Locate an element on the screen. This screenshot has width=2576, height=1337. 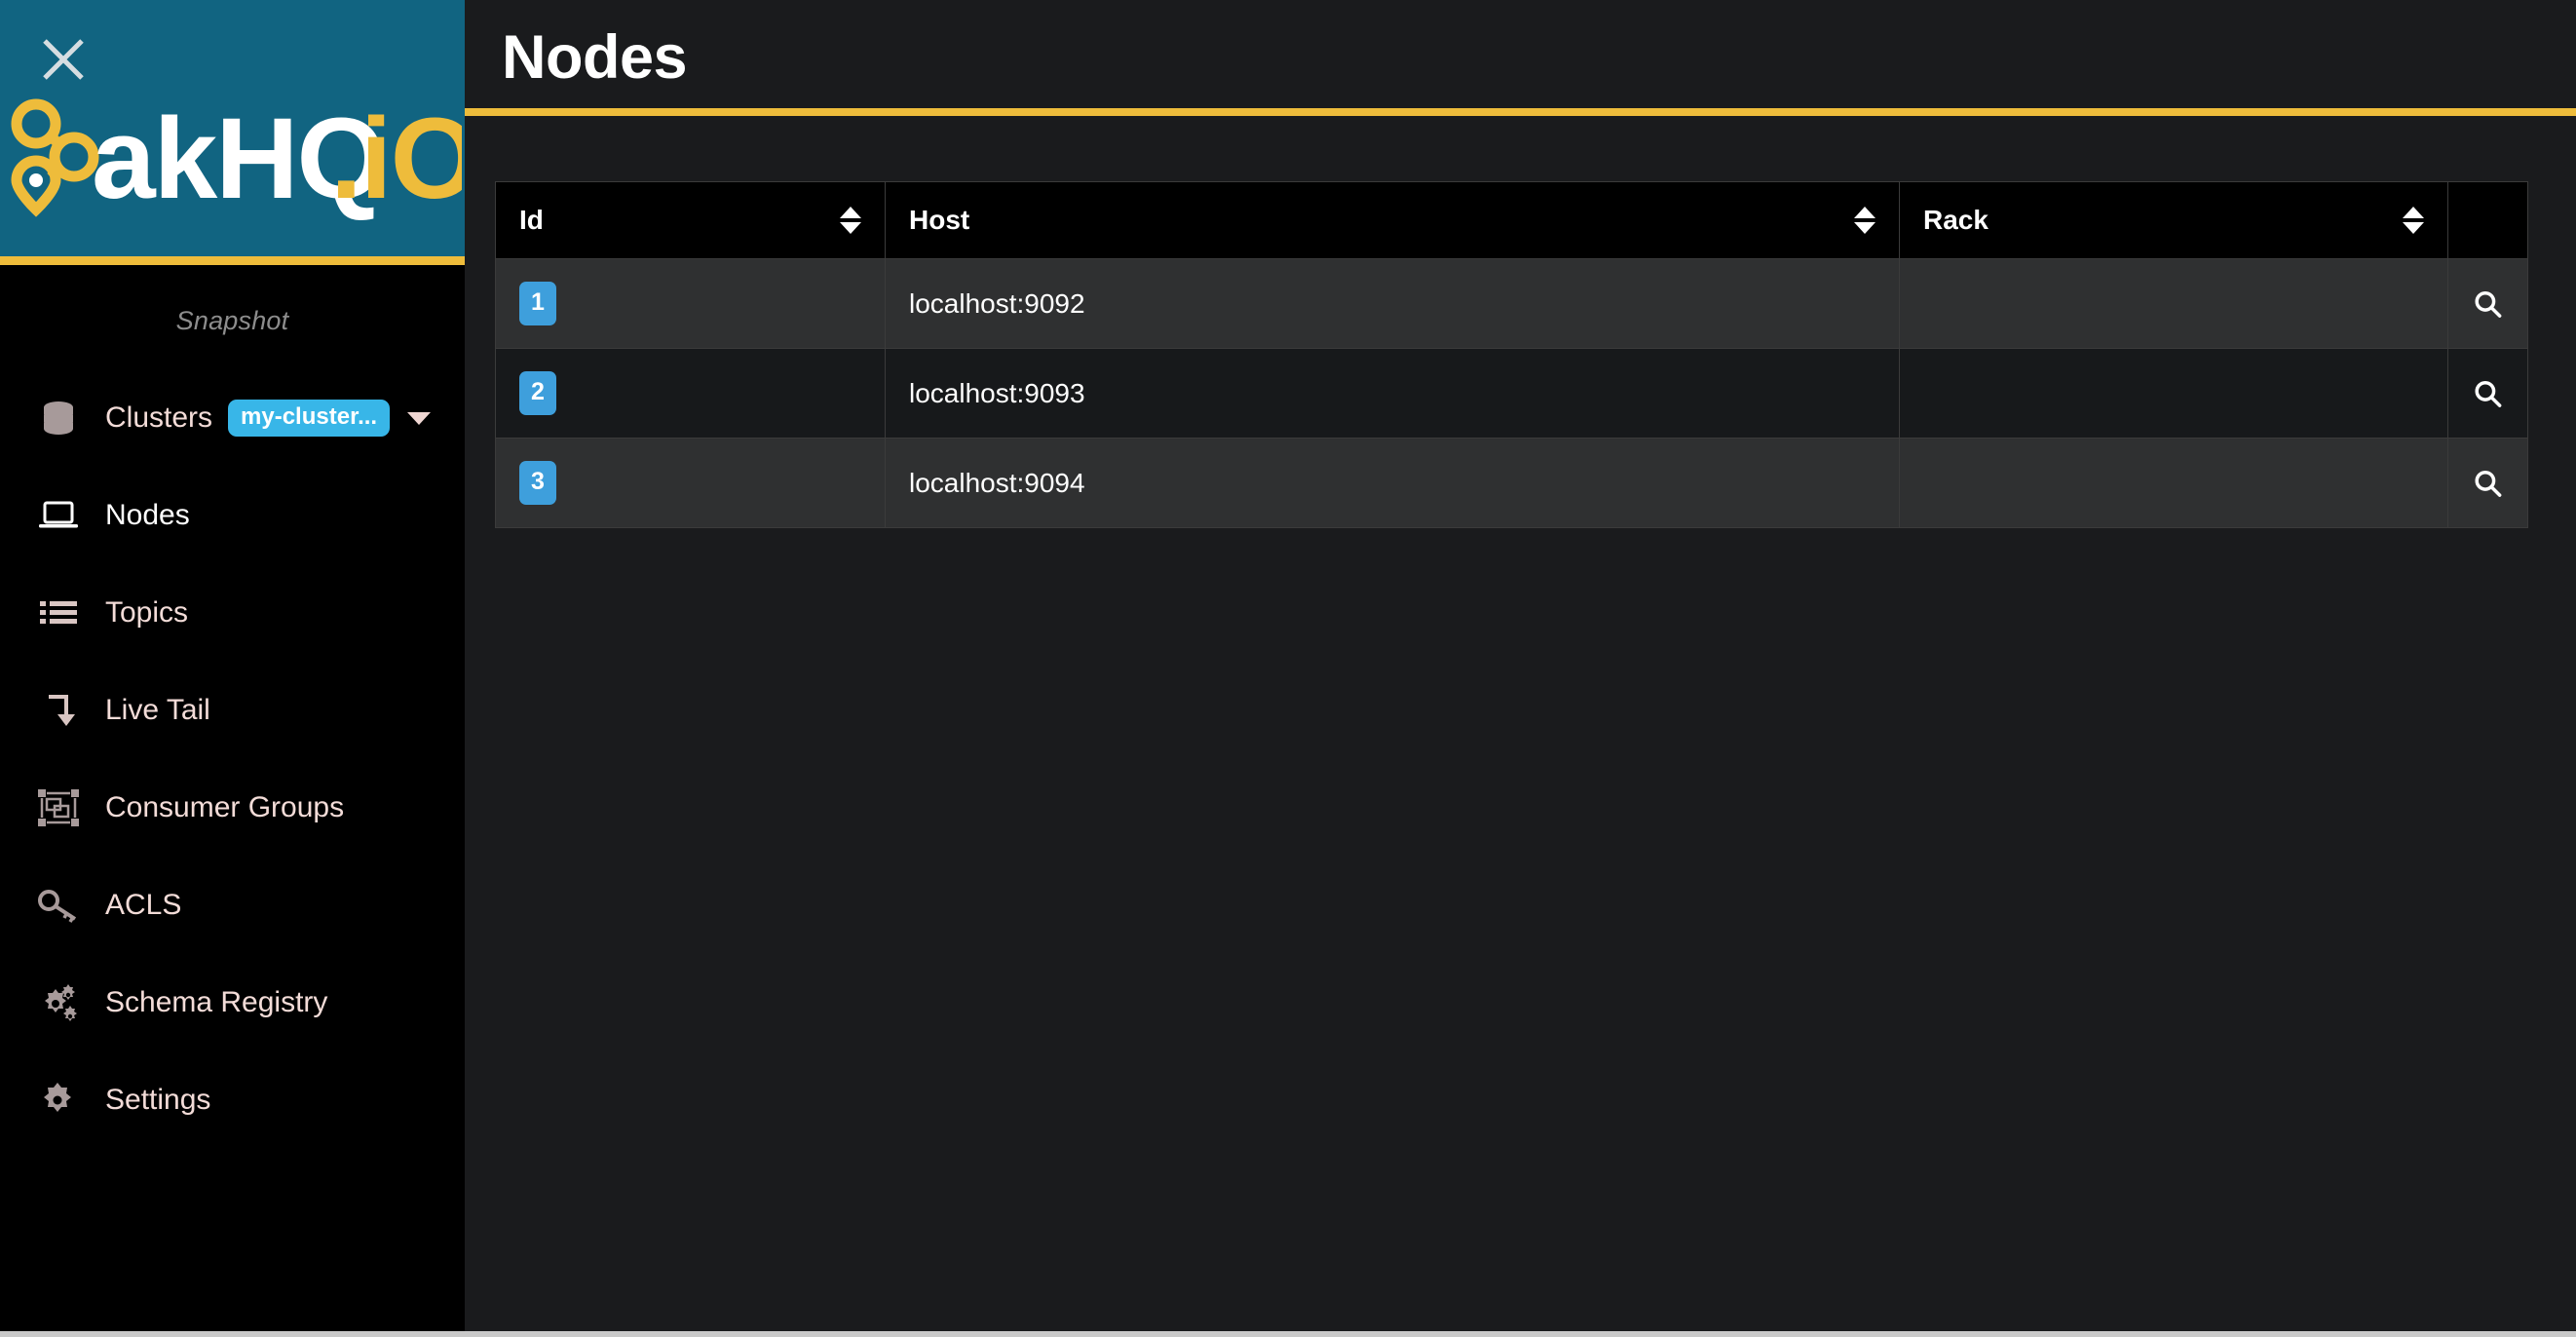
sidebar-item-consumer-groups: Consumer Groups is located at coordinates (232, 808).